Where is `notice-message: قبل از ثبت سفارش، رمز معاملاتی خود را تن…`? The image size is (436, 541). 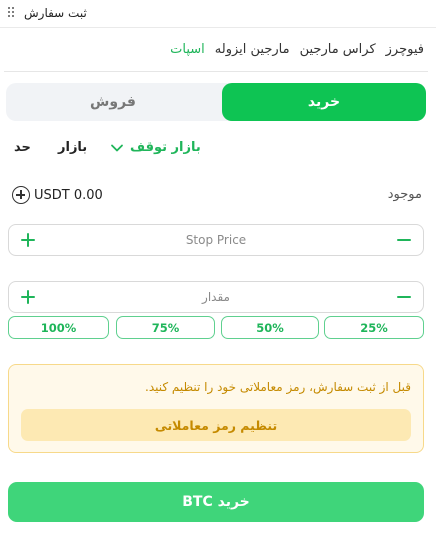
notice-message: قبل از ثبت سفارش، رمز معاملاتی خود را تن… is located at coordinates (278, 387).